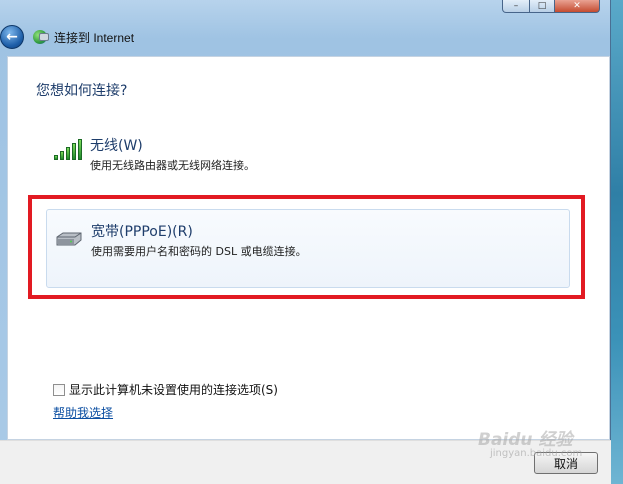  Describe the element at coordinates (116, 146) in the screenshot. I see `option-wireless-title: 无线(W)` at that location.